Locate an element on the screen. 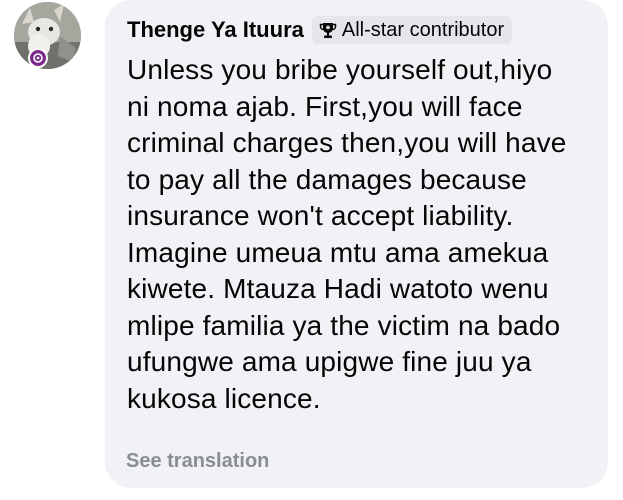 The width and height of the screenshot is (623, 500). contributor-badge: All-star contributor is located at coordinates (412, 30).